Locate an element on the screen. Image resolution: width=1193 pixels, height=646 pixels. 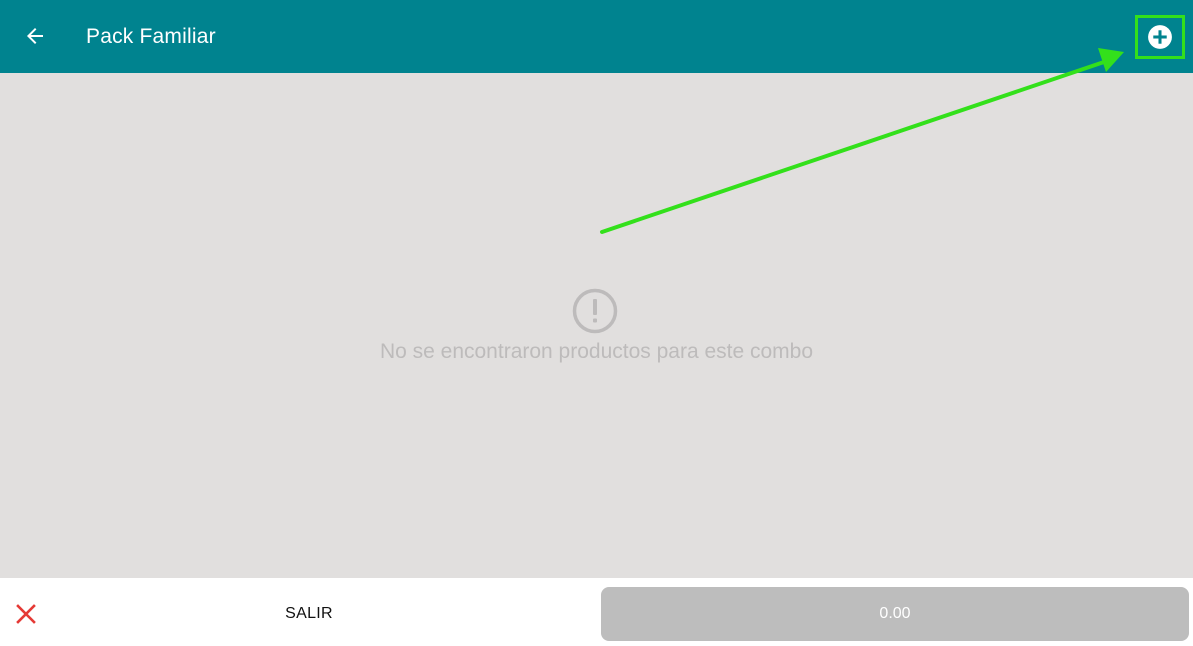
total-button: 0.00 is located at coordinates (895, 614).